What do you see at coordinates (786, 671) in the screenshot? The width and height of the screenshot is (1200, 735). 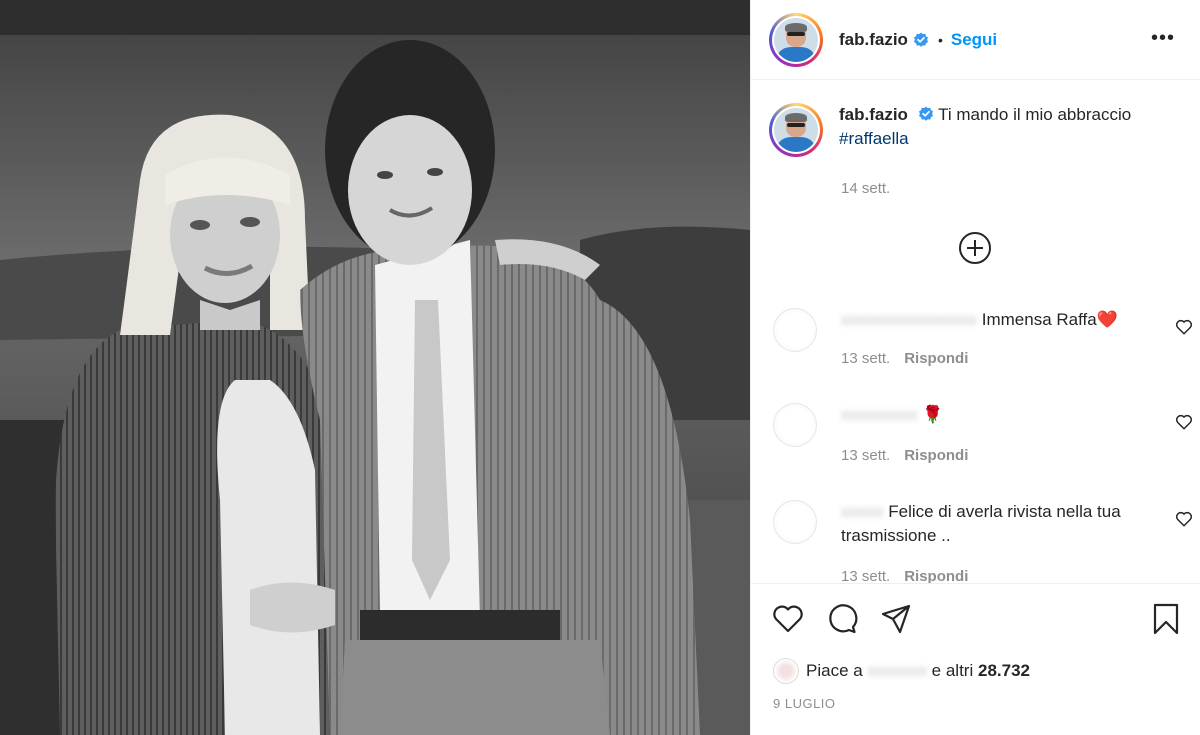 I see `liker-avatar` at bounding box center [786, 671].